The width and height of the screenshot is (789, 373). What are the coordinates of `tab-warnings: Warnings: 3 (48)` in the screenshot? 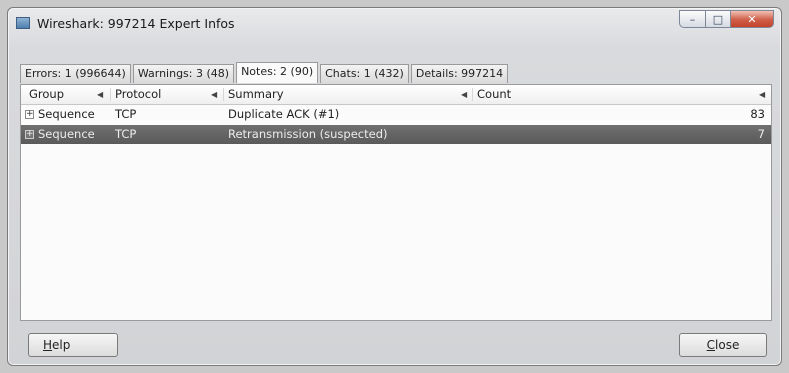 It's located at (183, 73).